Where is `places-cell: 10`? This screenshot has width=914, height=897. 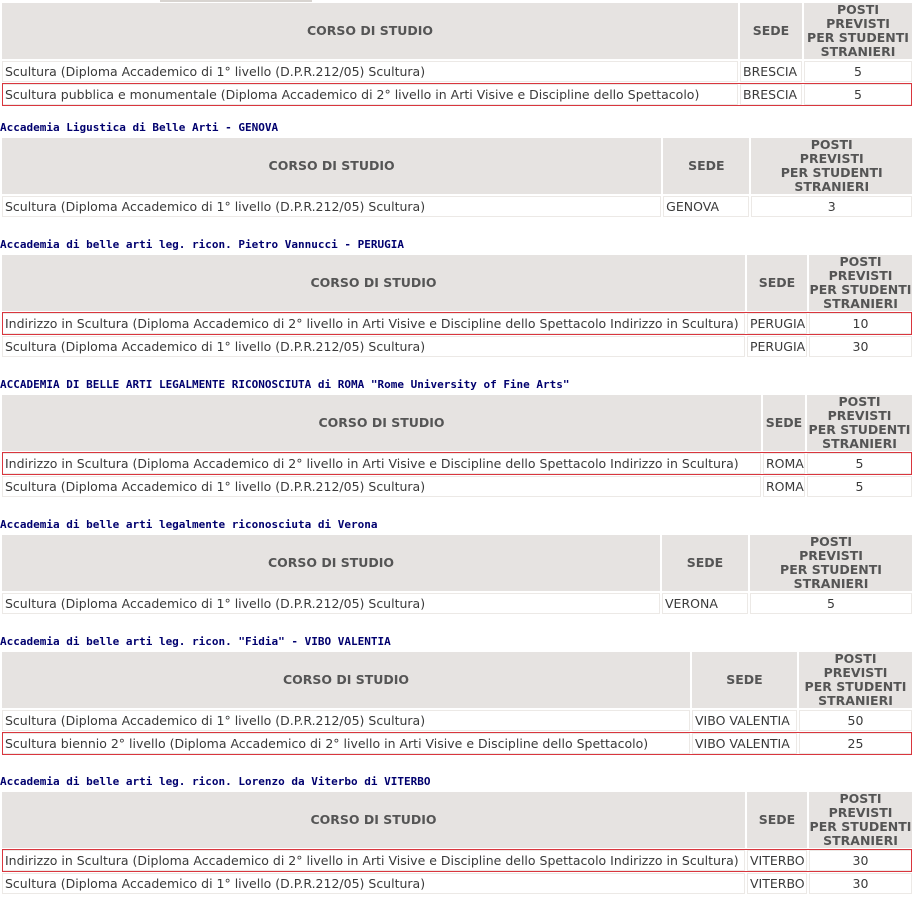 places-cell: 10 is located at coordinates (860, 323).